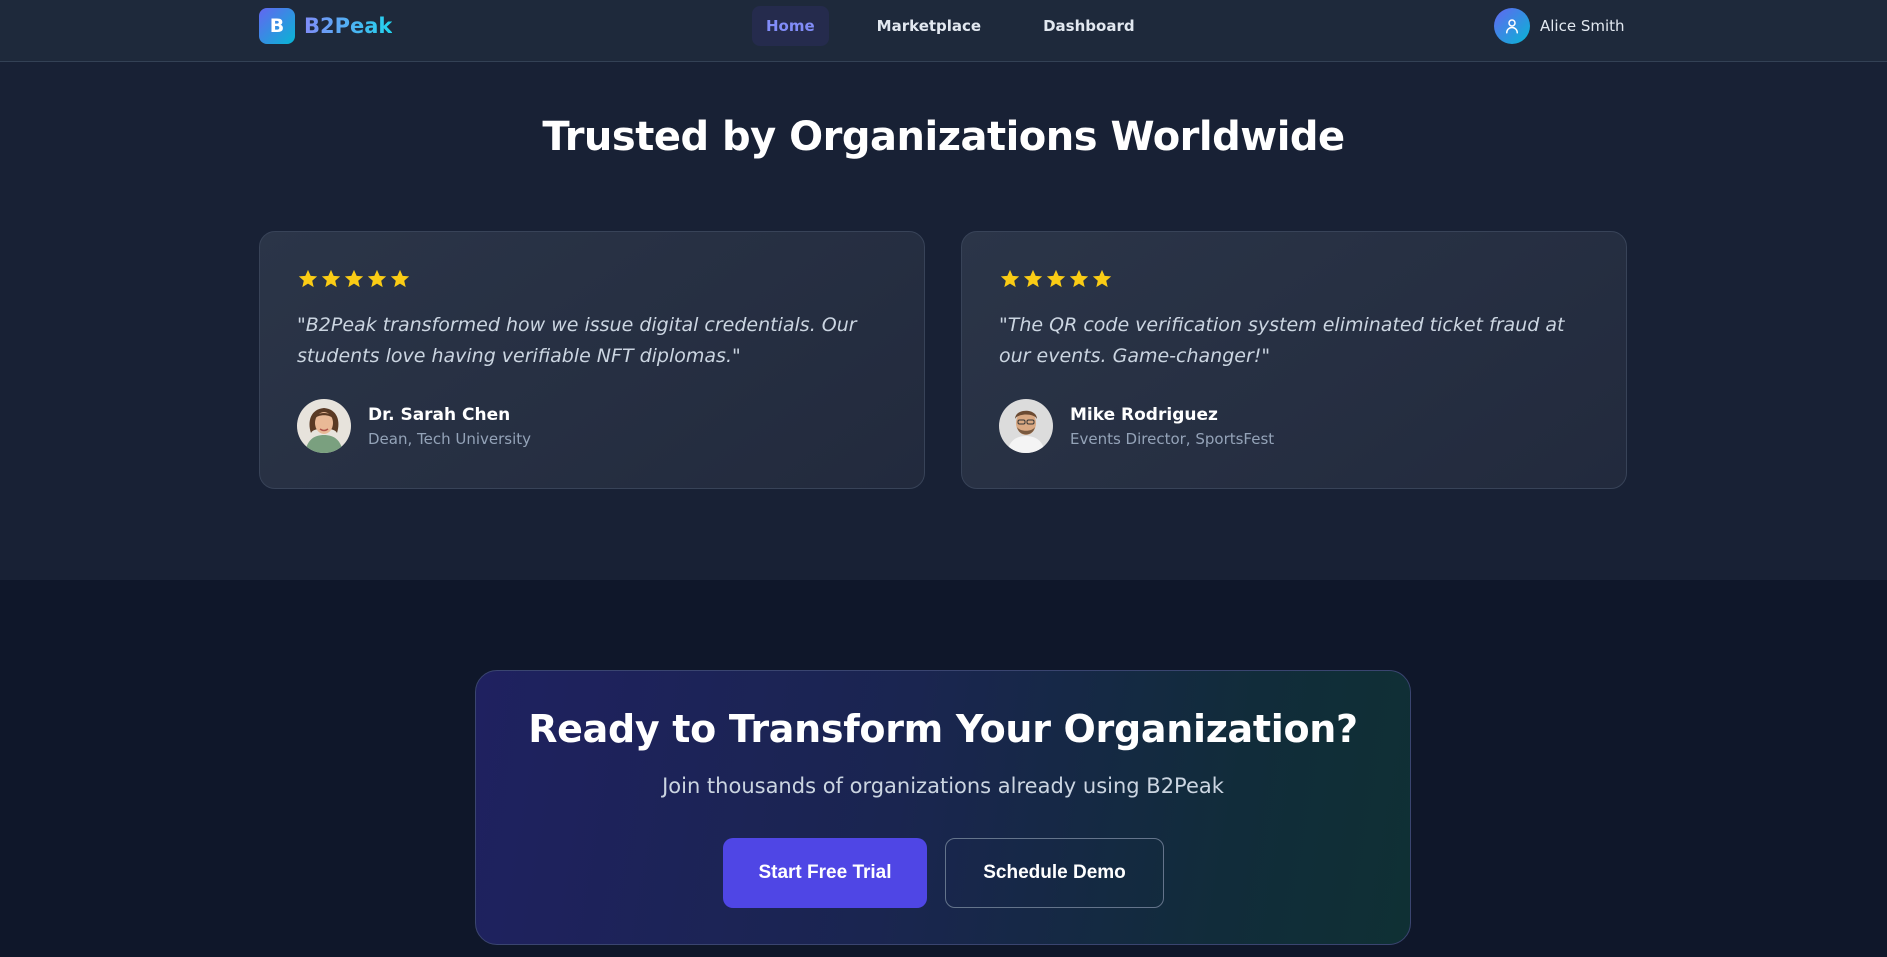  What do you see at coordinates (414, 426) in the screenshot?
I see `testimonial-author: Dr. Sarah Chen Dean, Tech University` at bounding box center [414, 426].